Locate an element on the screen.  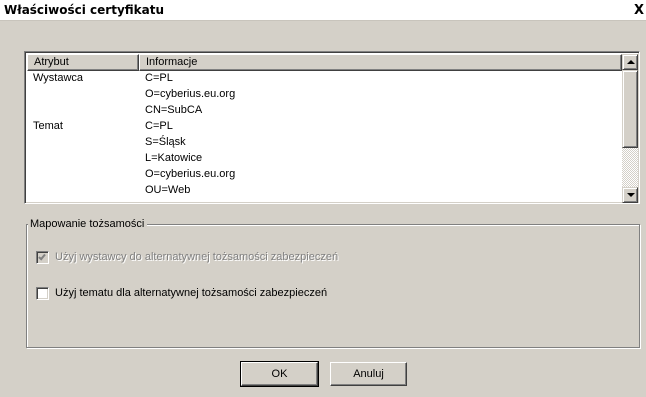
list-item: CN=SubCA is located at coordinates (324, 110).